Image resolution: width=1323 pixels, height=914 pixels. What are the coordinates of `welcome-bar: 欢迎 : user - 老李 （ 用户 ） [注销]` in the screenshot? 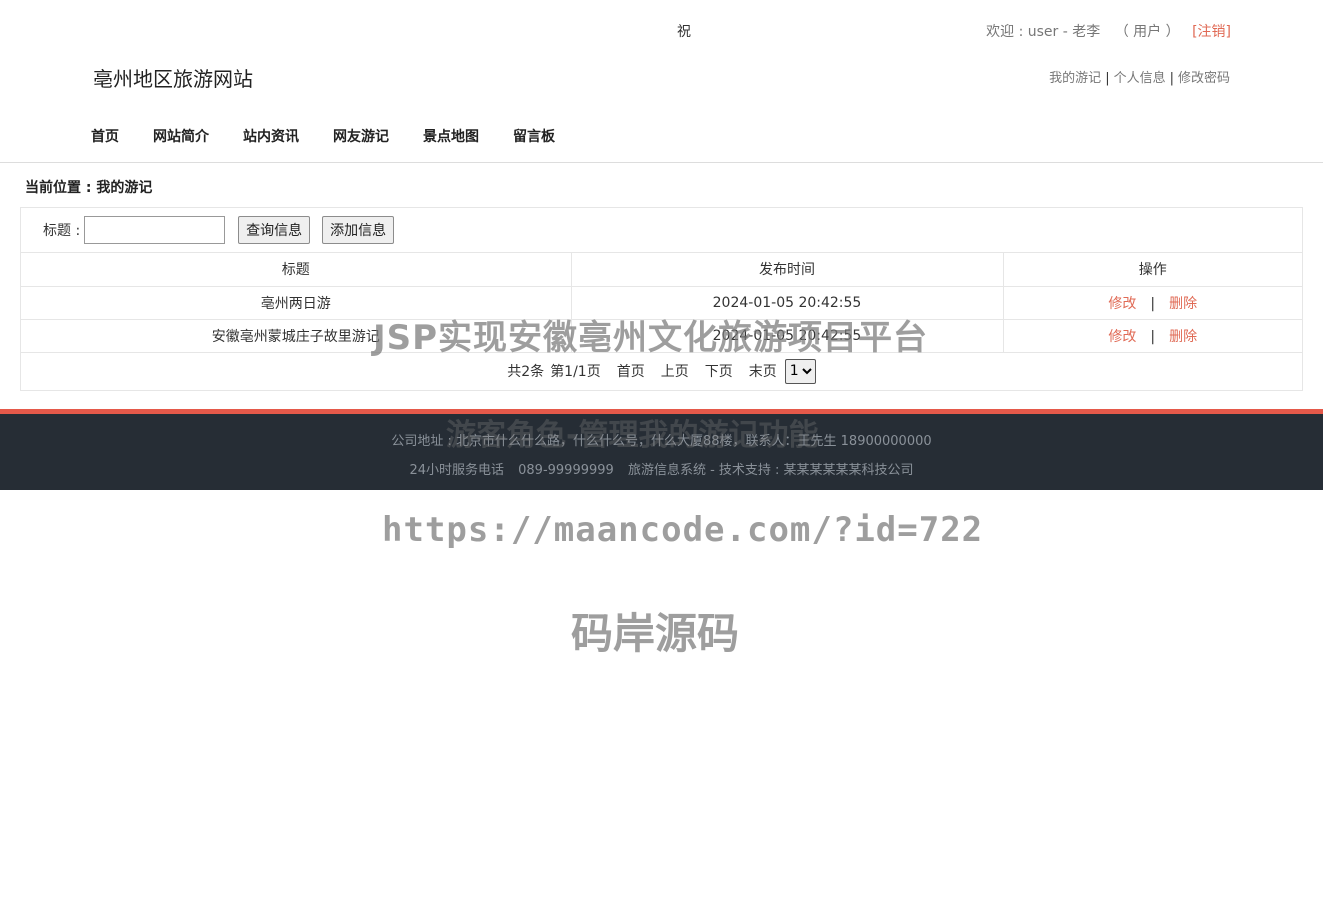 It's located at (1108, 31).